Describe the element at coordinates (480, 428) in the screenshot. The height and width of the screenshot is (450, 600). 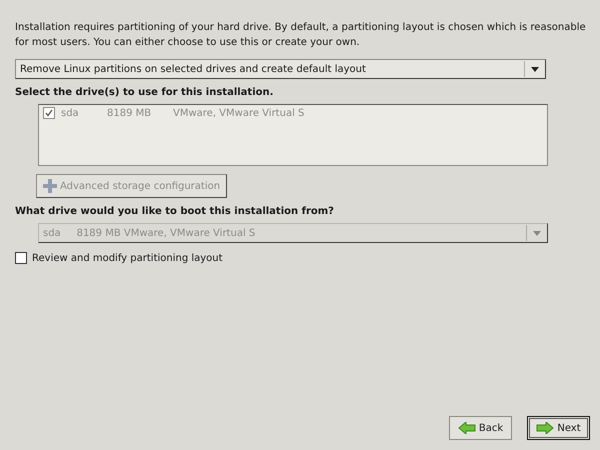
I see `back-button: Back` at that location.